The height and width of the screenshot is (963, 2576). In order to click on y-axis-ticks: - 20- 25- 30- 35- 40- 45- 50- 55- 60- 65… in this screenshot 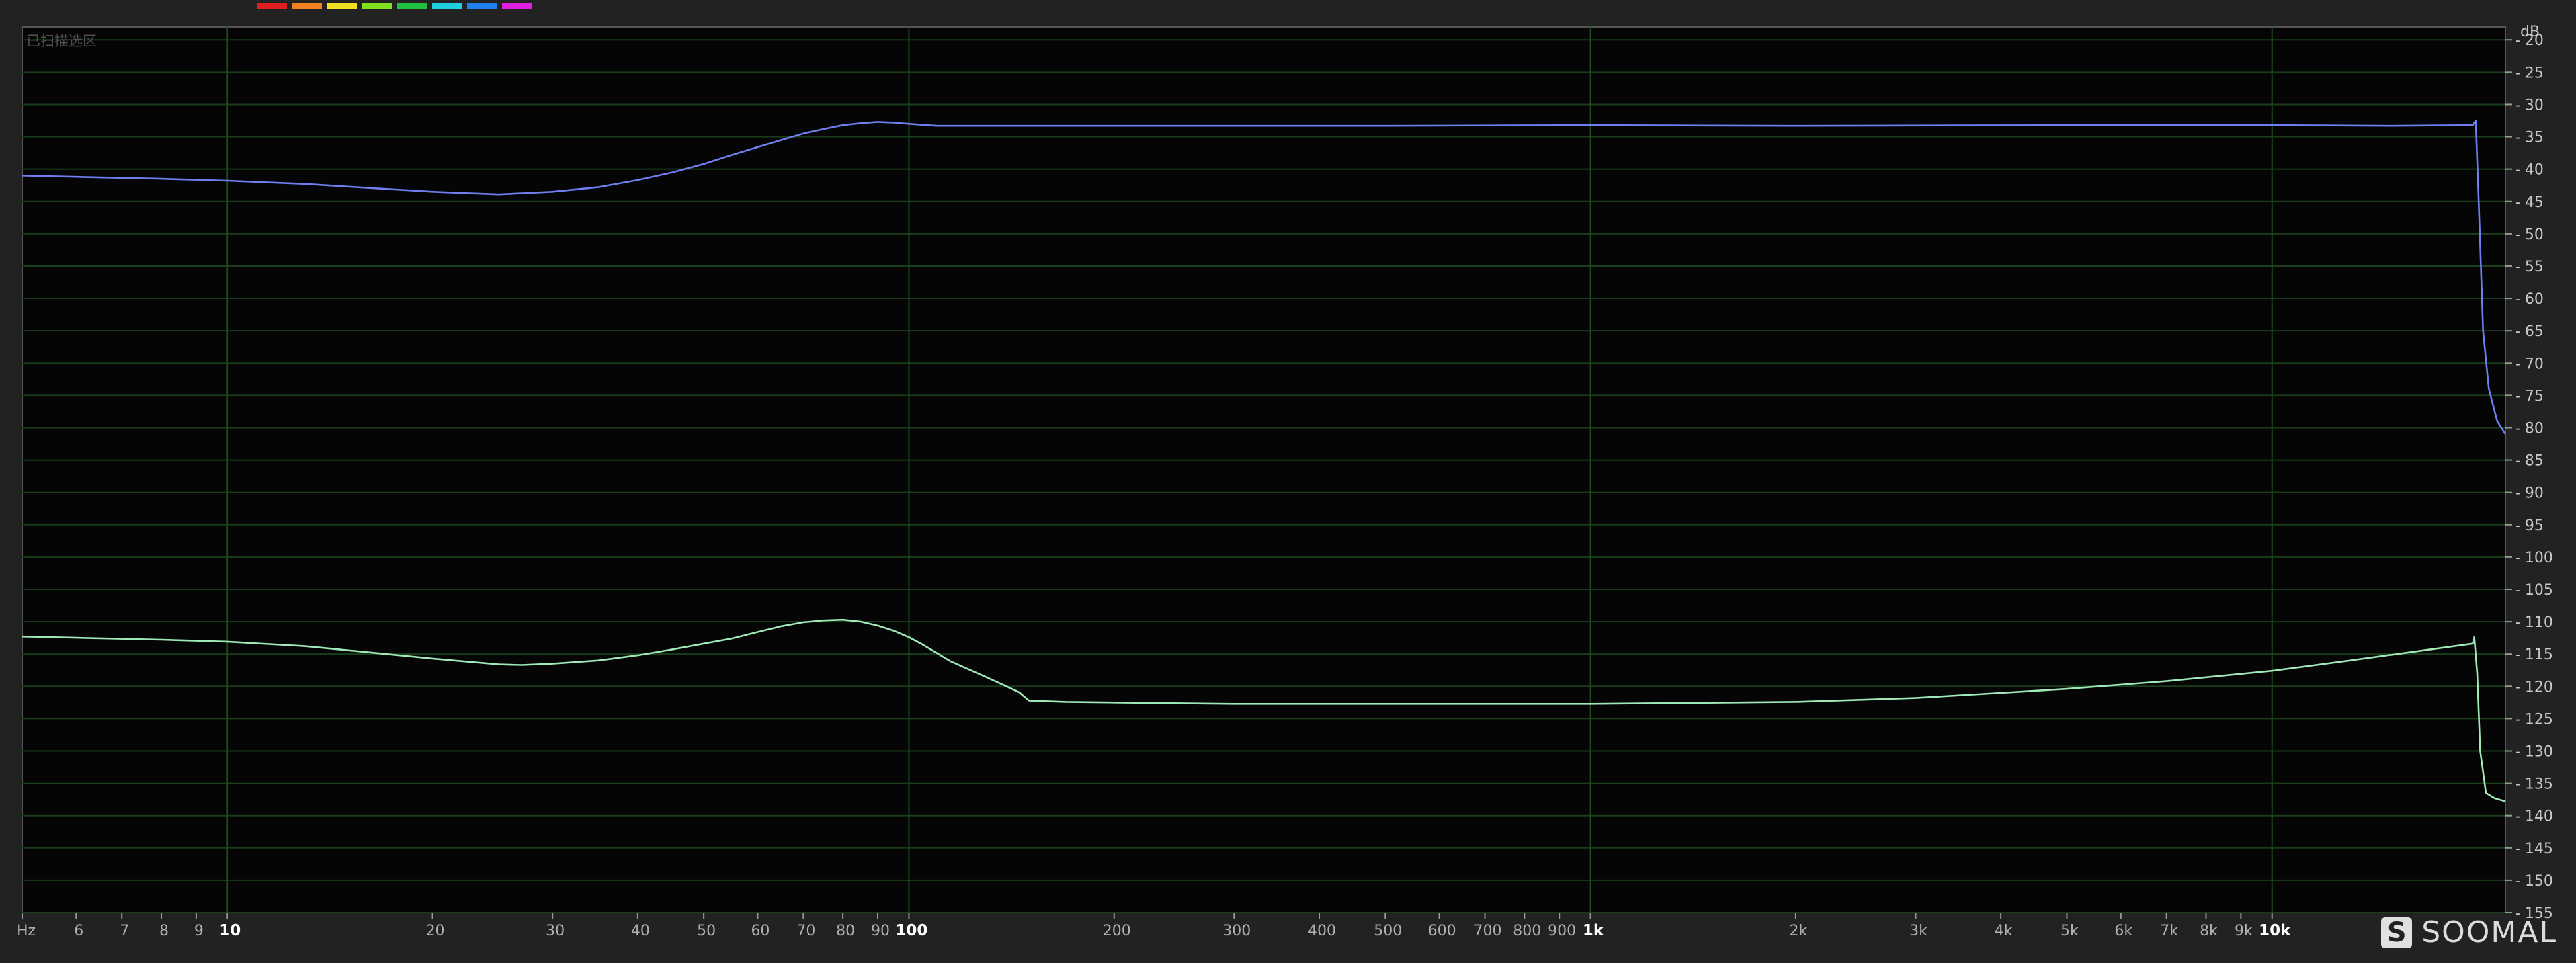, I will do `click(2529, 477)`.